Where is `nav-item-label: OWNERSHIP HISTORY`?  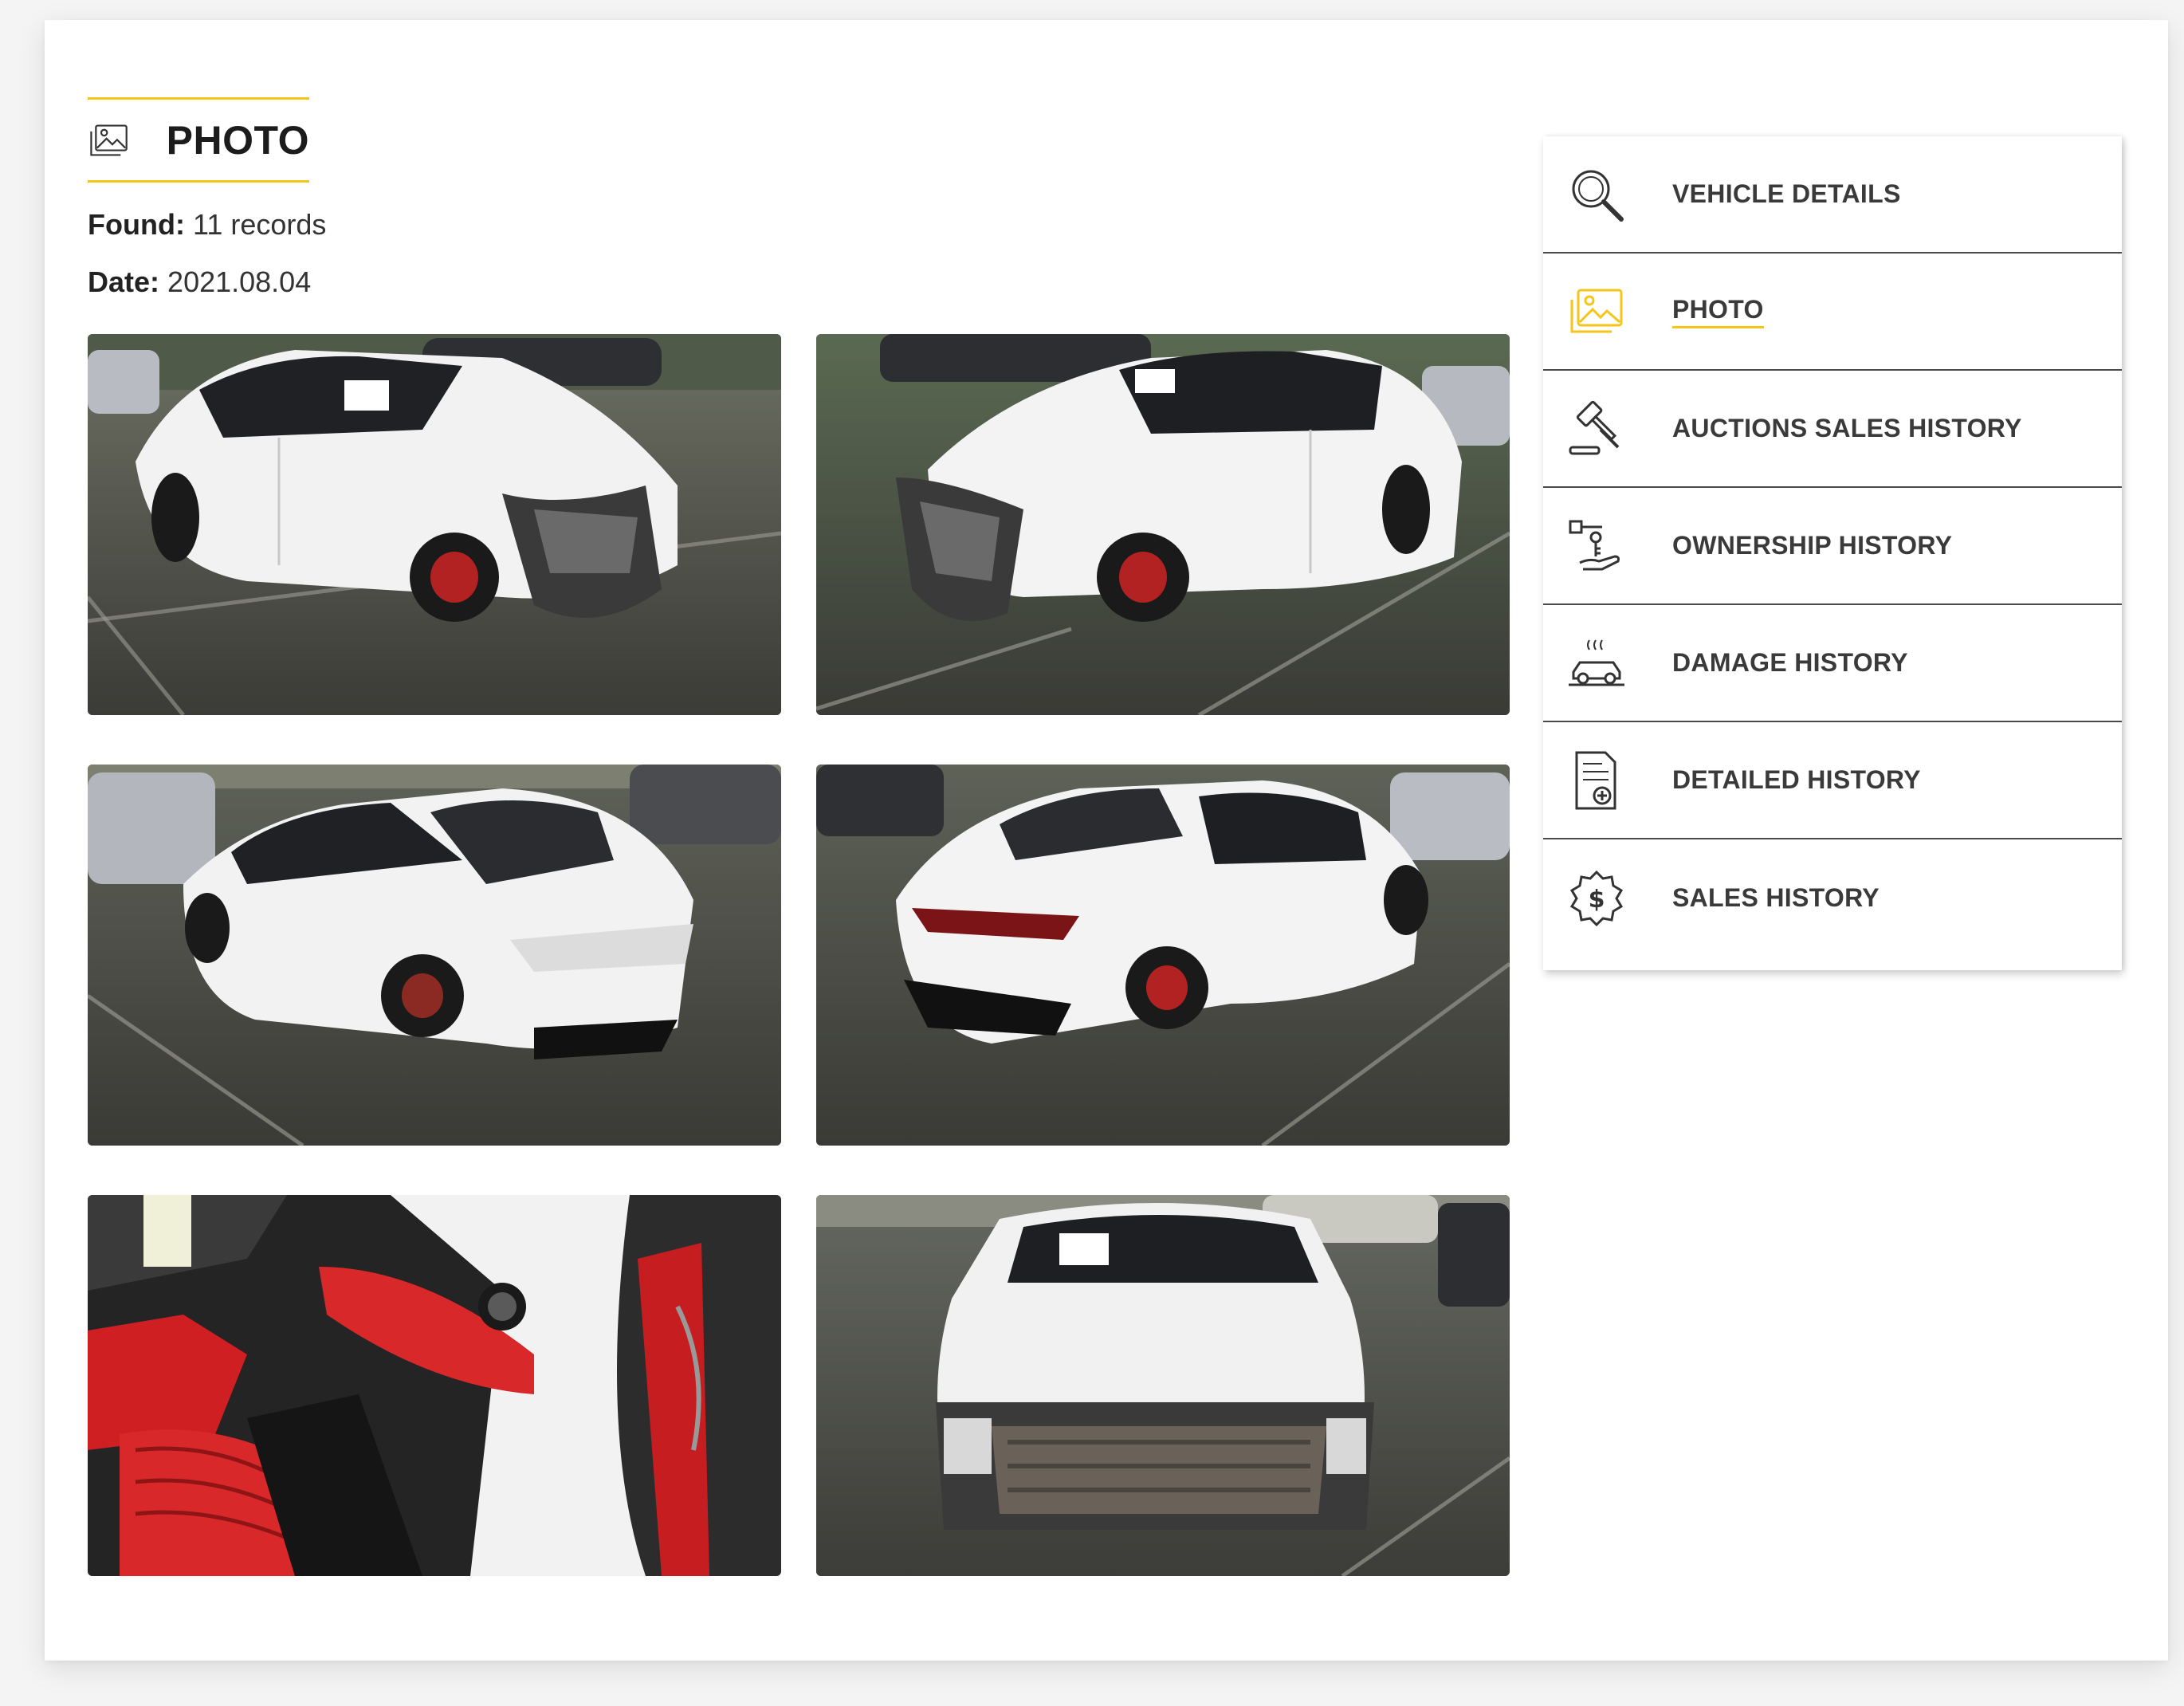
nav-item-label: OWNERSHIP HISTORY is located at coordinates (1812, 546).